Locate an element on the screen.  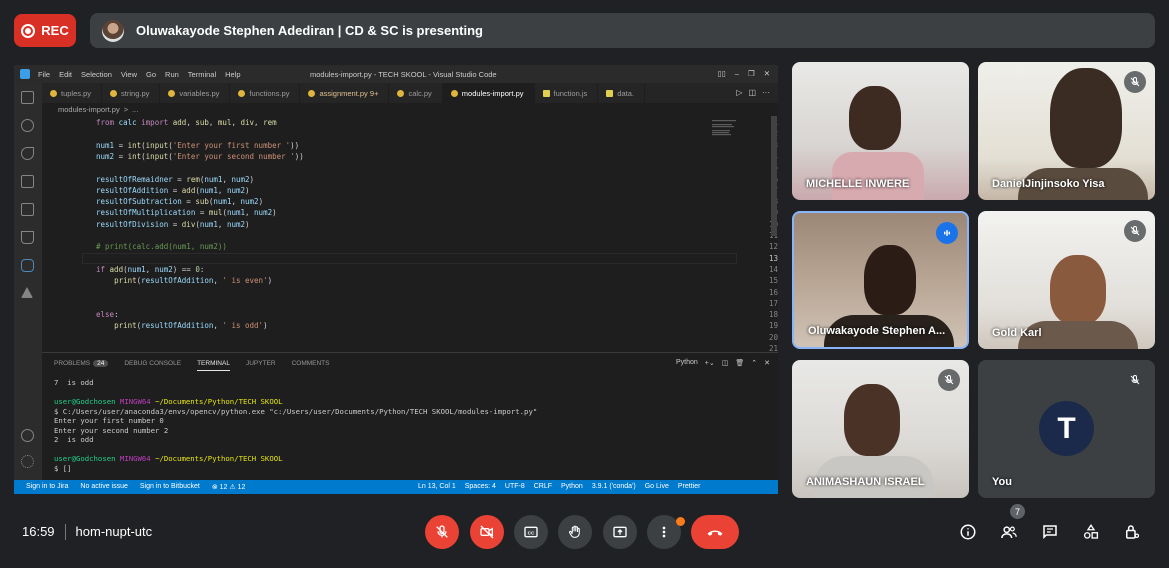
minimize-icon: – is located at coordinates (737, 73).